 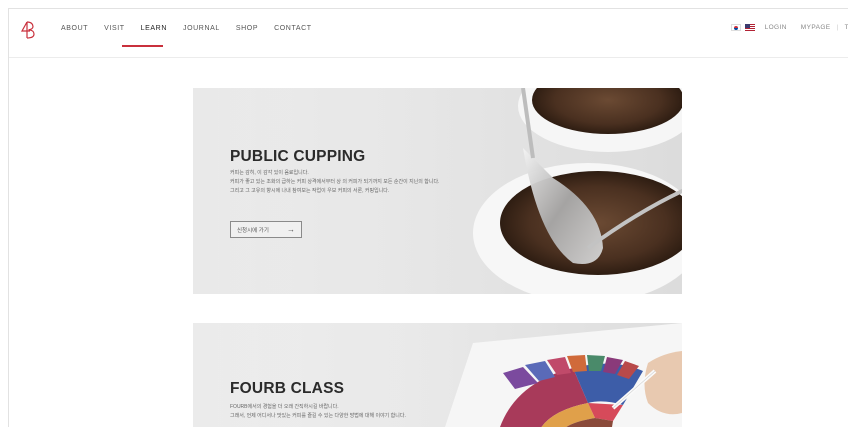 I want to click on korean-flag-icon, so click(x=735, y=27).